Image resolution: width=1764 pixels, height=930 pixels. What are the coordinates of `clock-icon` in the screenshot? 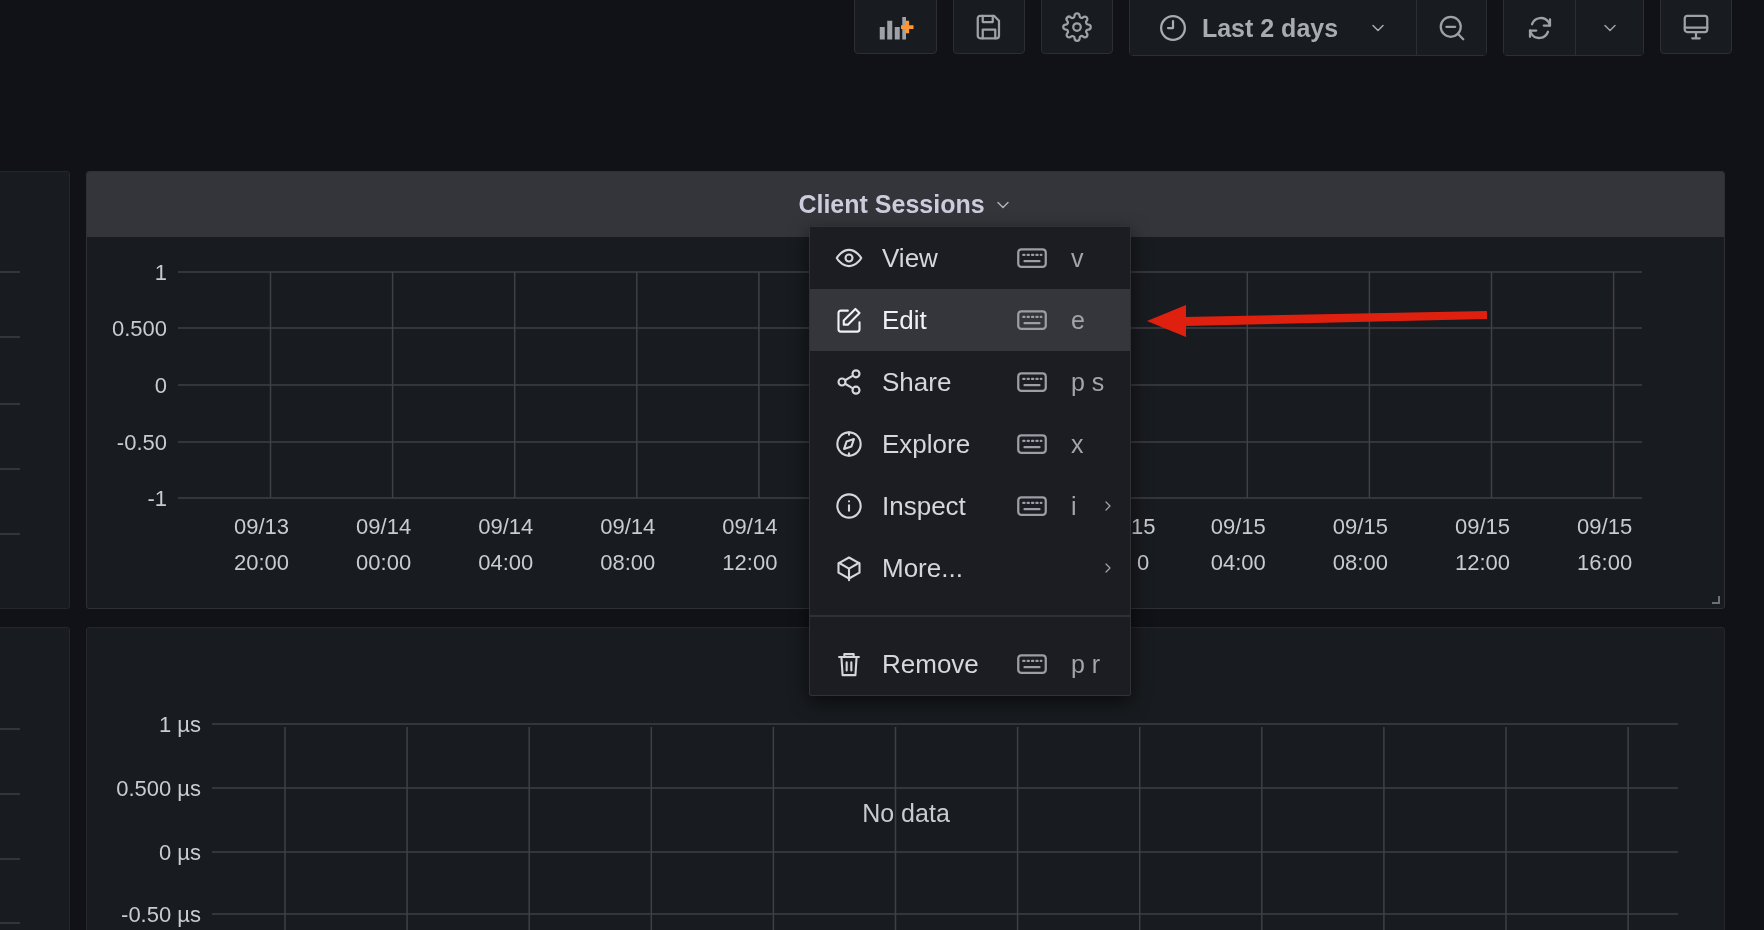 It's located at (1172, 28).